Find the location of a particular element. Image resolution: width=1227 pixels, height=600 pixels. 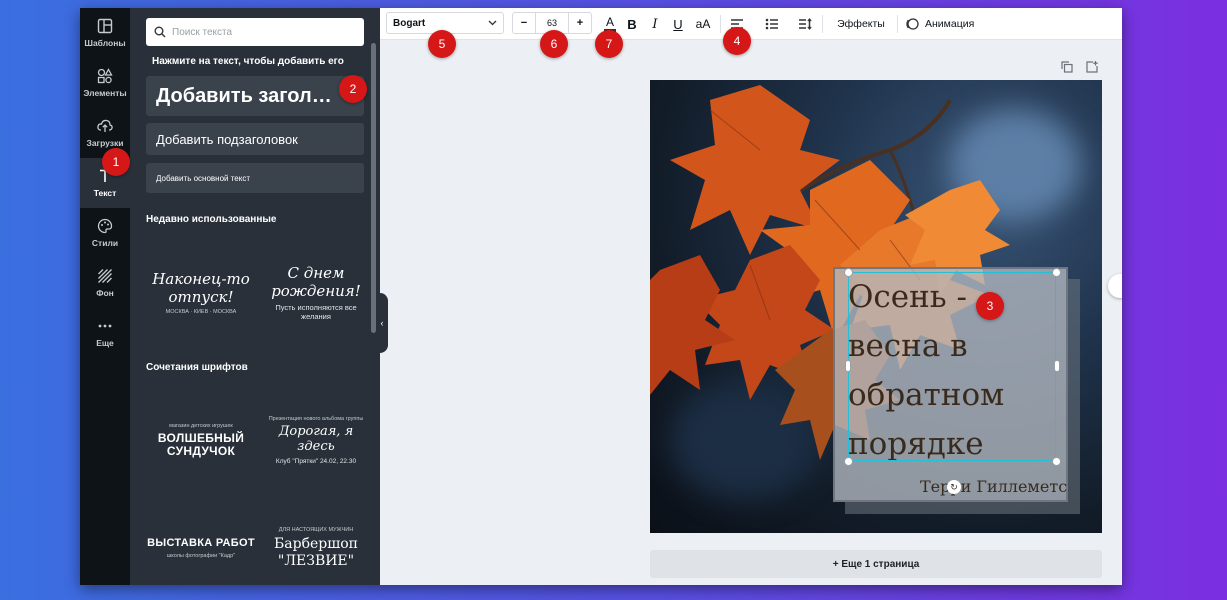

template-top-text: магазин детских игрушек is located at coordinates (201, 425).